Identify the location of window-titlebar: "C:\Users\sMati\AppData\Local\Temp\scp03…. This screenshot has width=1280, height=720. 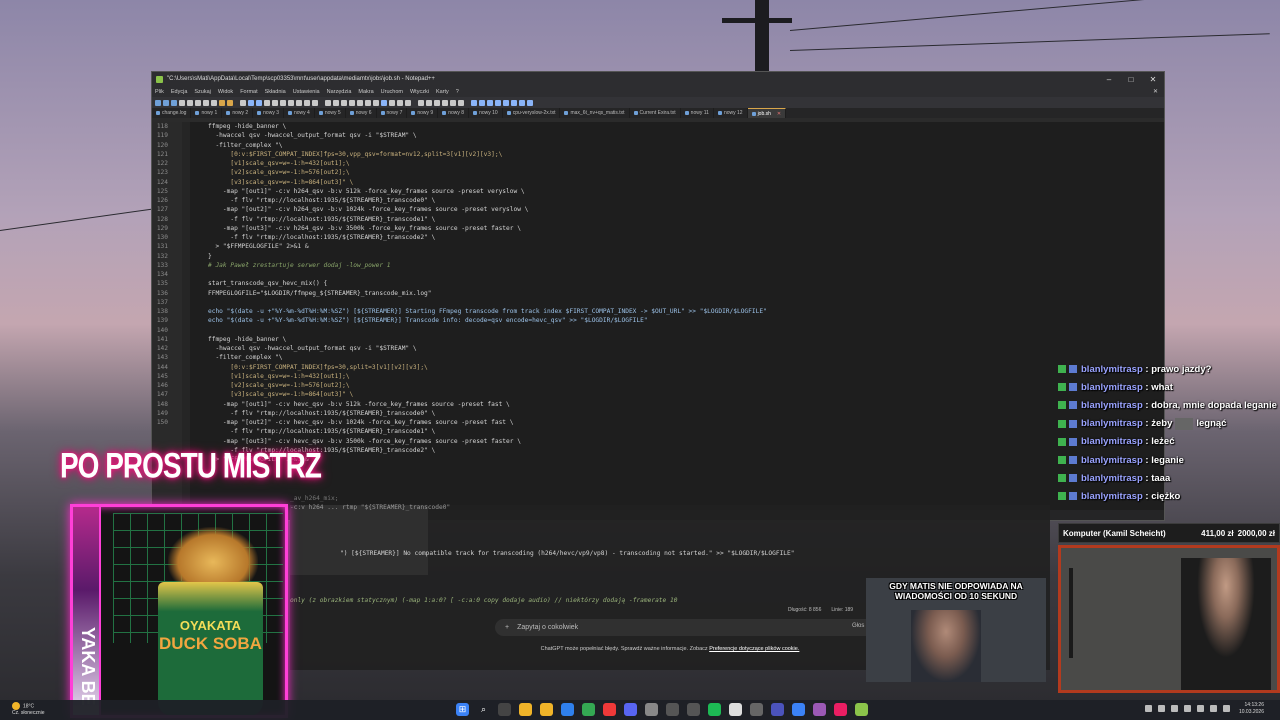
(658, 79).